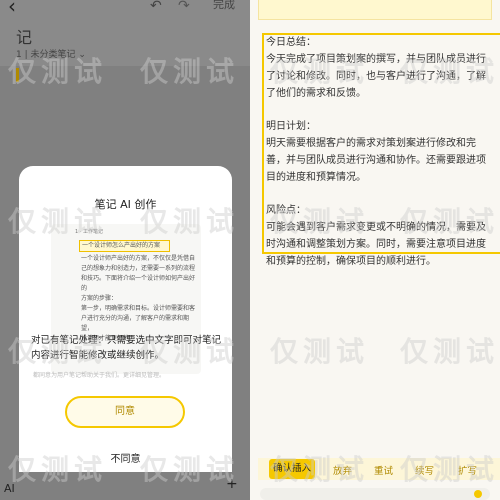  What do you see at coordinates (125, 33) in the screenshot?
I see `editor-header: ‹ ↶ ↷ 完成 记 1 | 未分类笔记 ⌄` at bounding box center [125, 33].